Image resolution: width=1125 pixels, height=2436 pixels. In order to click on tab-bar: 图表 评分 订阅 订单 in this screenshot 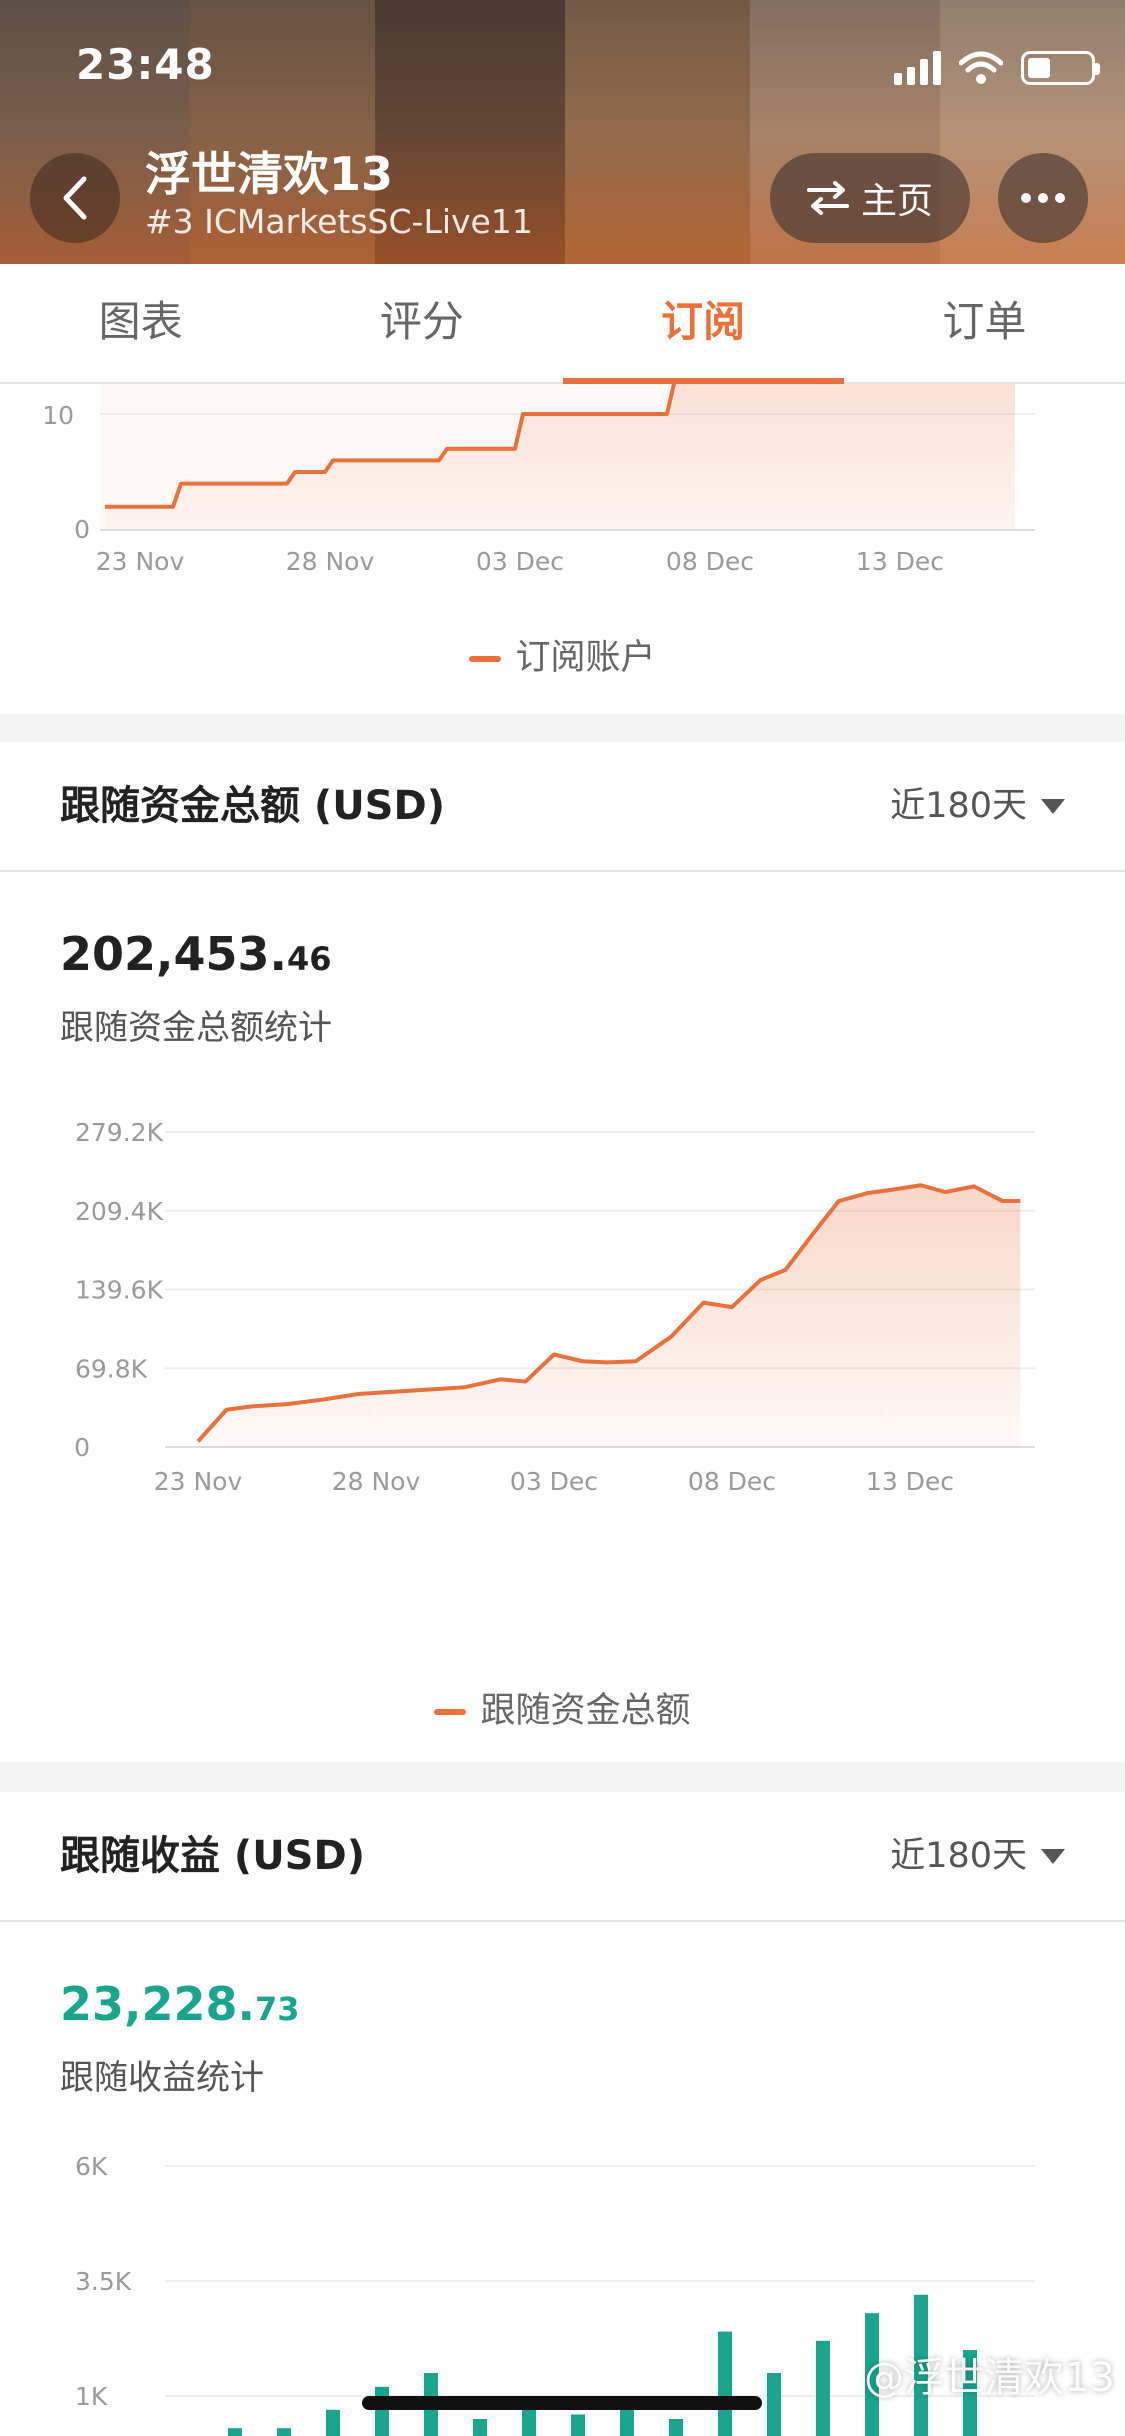, I will do `click(562, 324)`.